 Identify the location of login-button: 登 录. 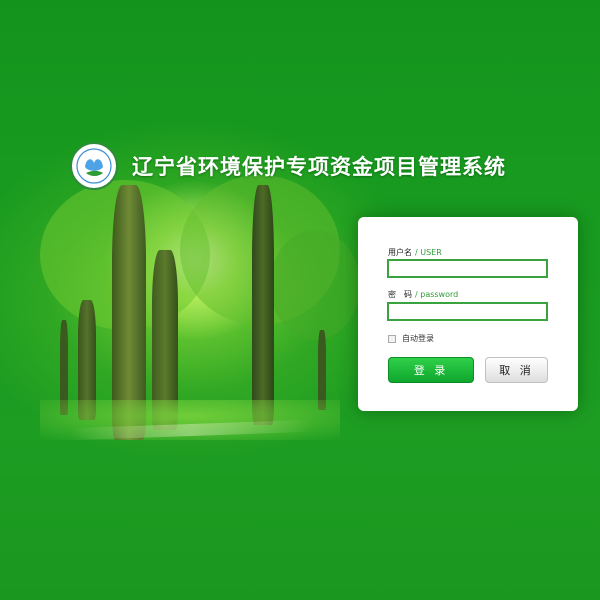
(431, 370).